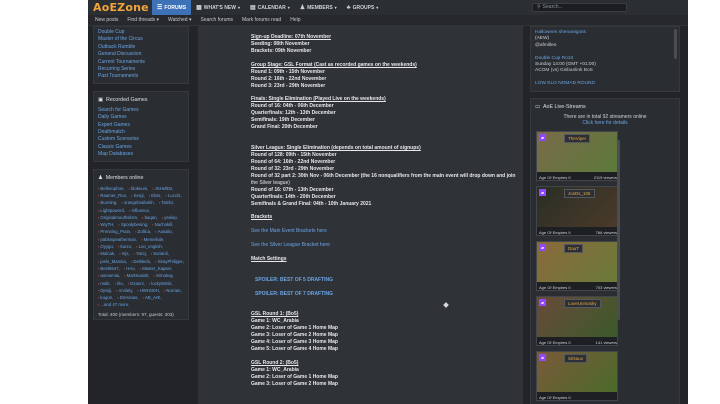  I want to click on spoiler-toggle: SPOILER: BEST OF 7 DRAFTING, so click(387, 294).